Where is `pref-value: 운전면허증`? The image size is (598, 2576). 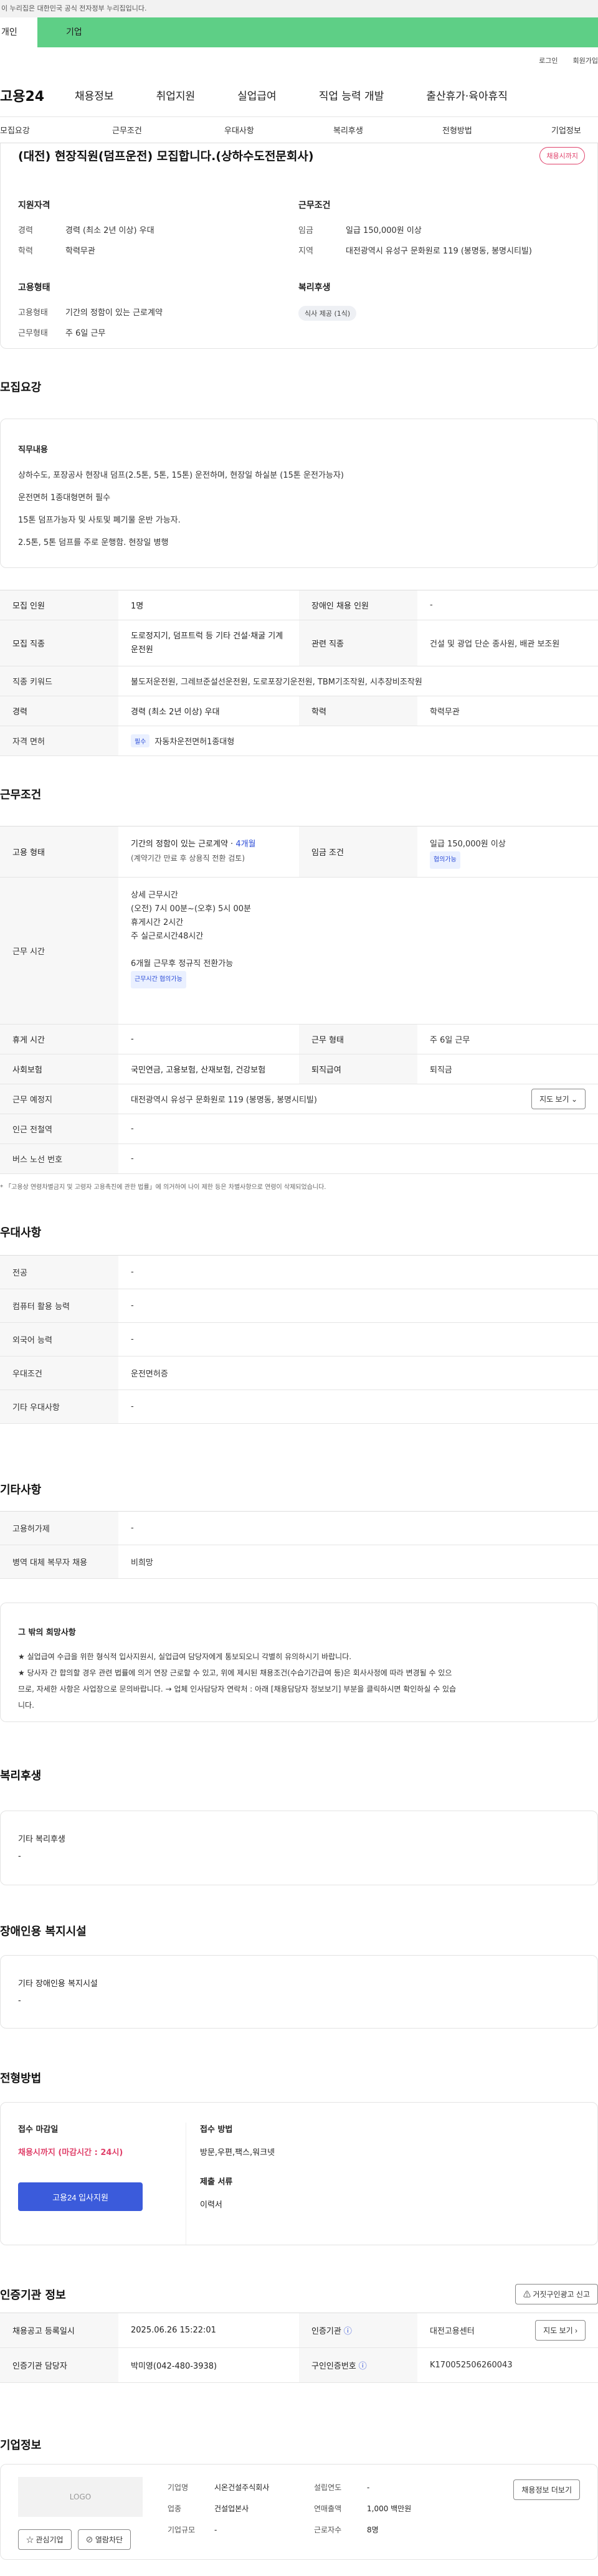
pref-value: 운전면허증 is located at coordinates (149, 1374).